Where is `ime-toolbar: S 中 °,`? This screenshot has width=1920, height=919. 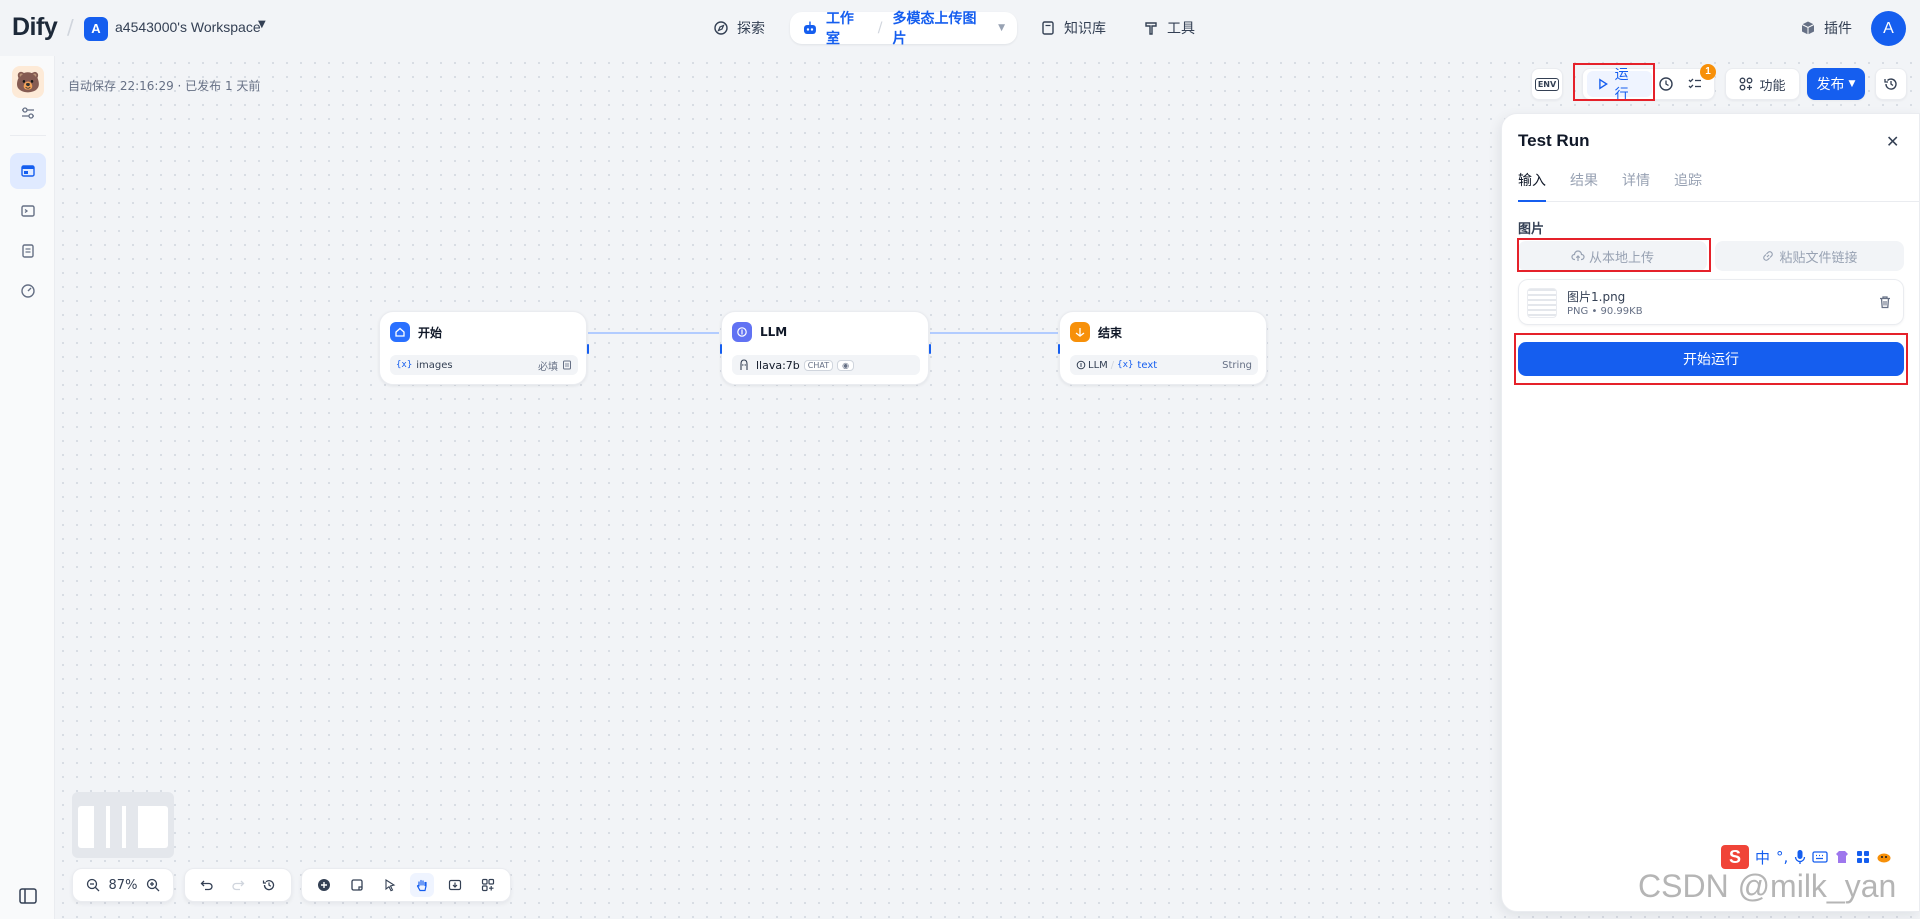 ime-toolbar: S 中 °, is located at coordinates (1807, 857).